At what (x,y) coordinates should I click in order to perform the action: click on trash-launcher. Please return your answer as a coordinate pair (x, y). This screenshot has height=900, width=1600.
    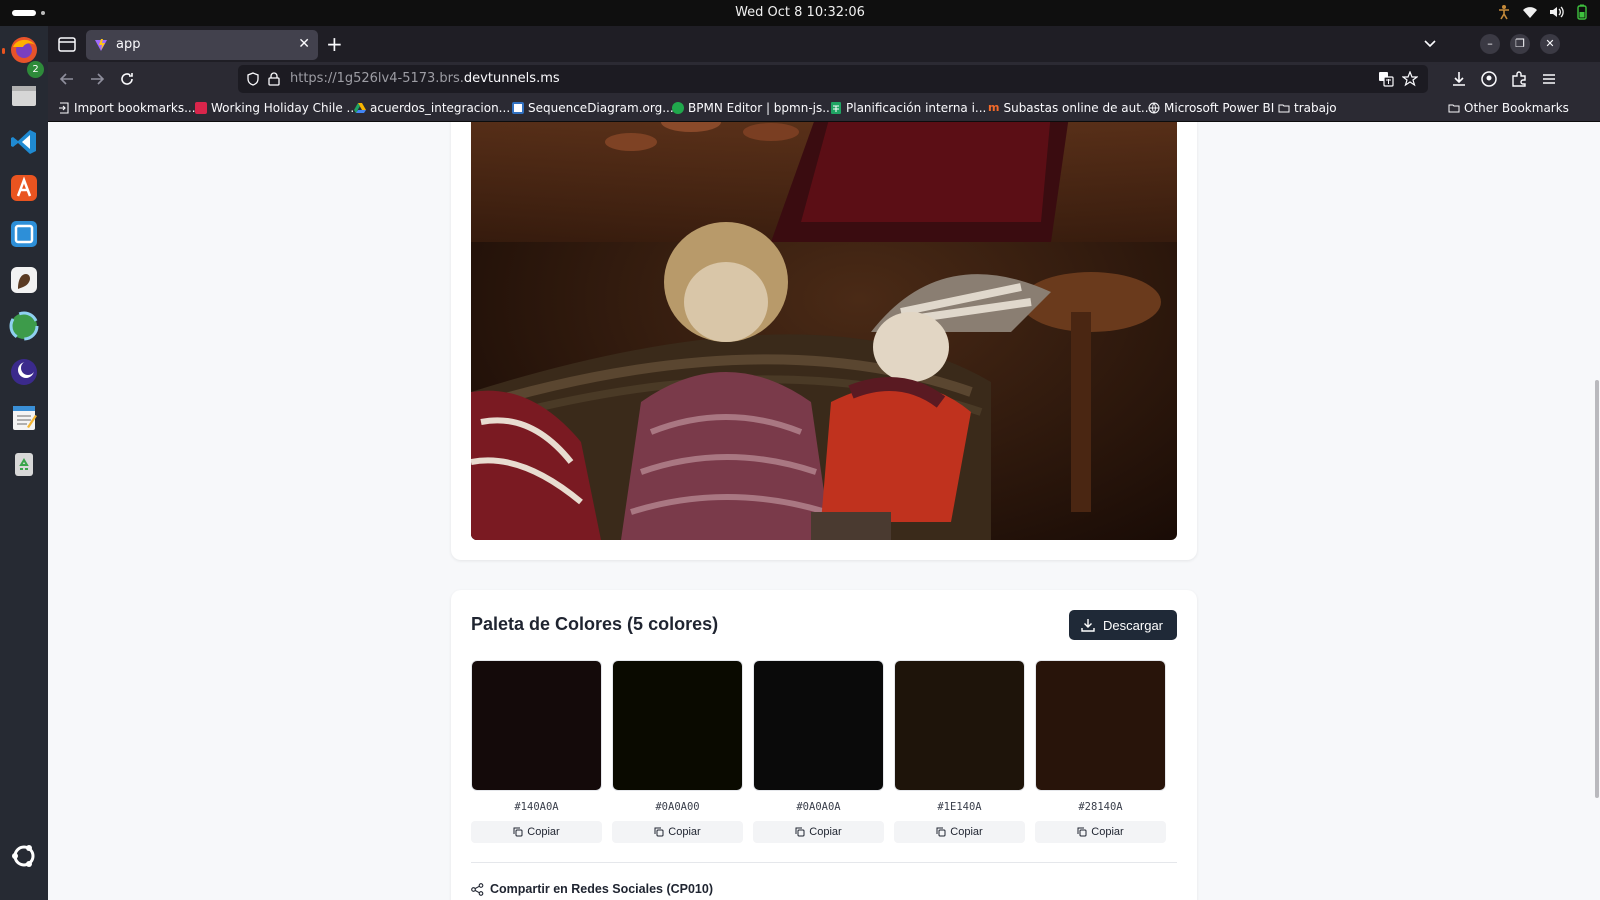
    Looking at the image, I should click on (24, 464).